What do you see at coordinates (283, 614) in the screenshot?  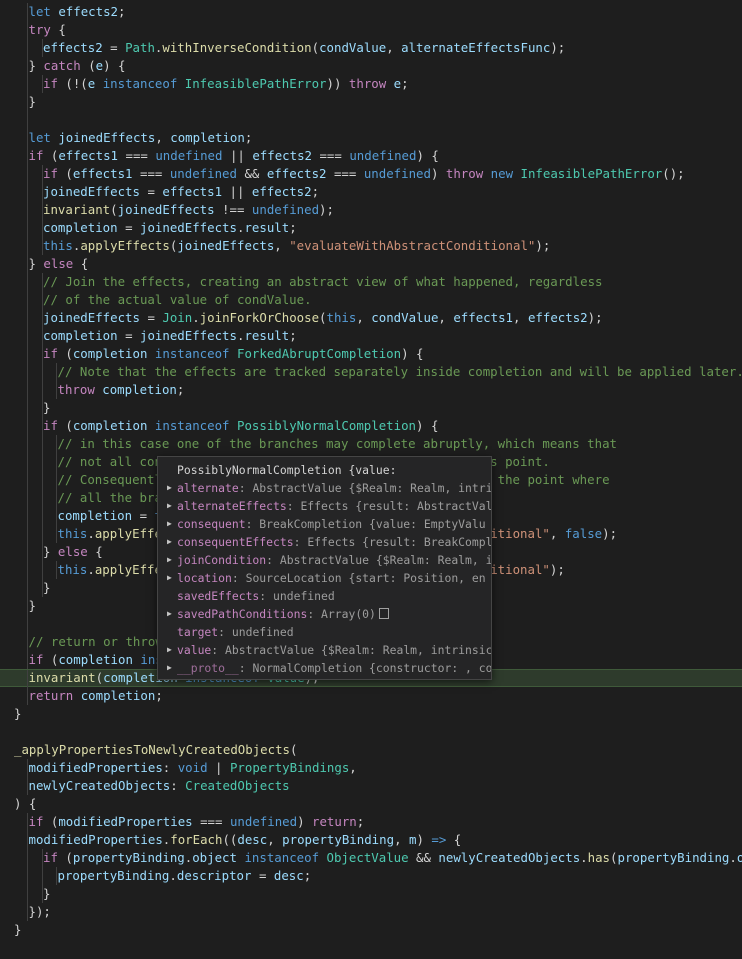 I see `property-entry: savedPathConditions: Array(0)` at bounding box center [283, 614].